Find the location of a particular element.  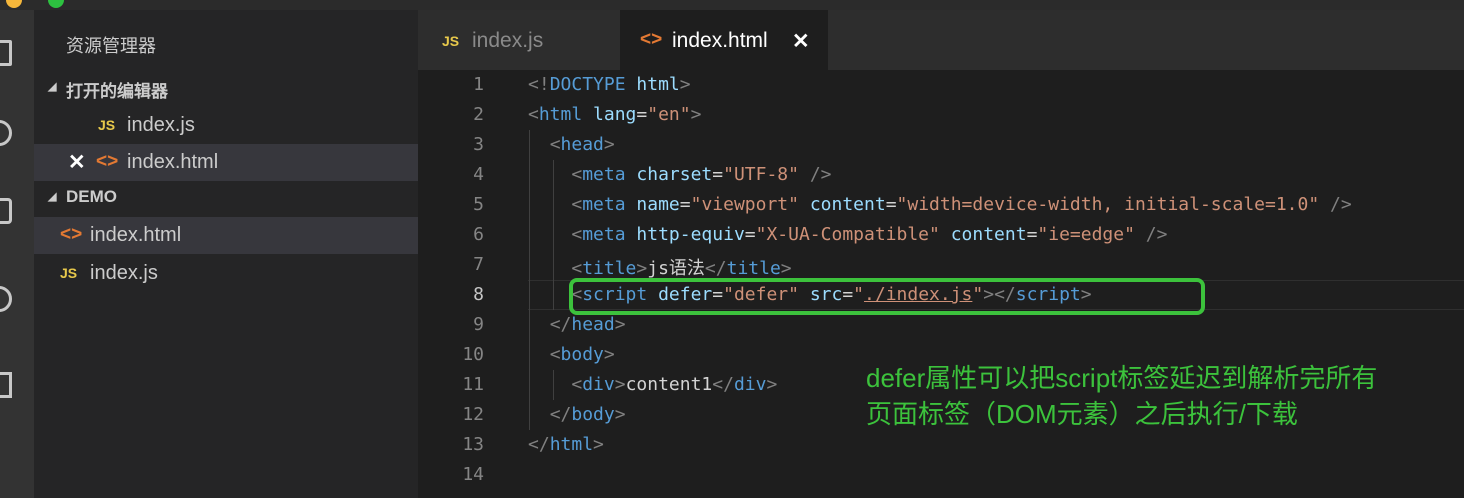

line-number: 7 is located at coordinates (478, 264).